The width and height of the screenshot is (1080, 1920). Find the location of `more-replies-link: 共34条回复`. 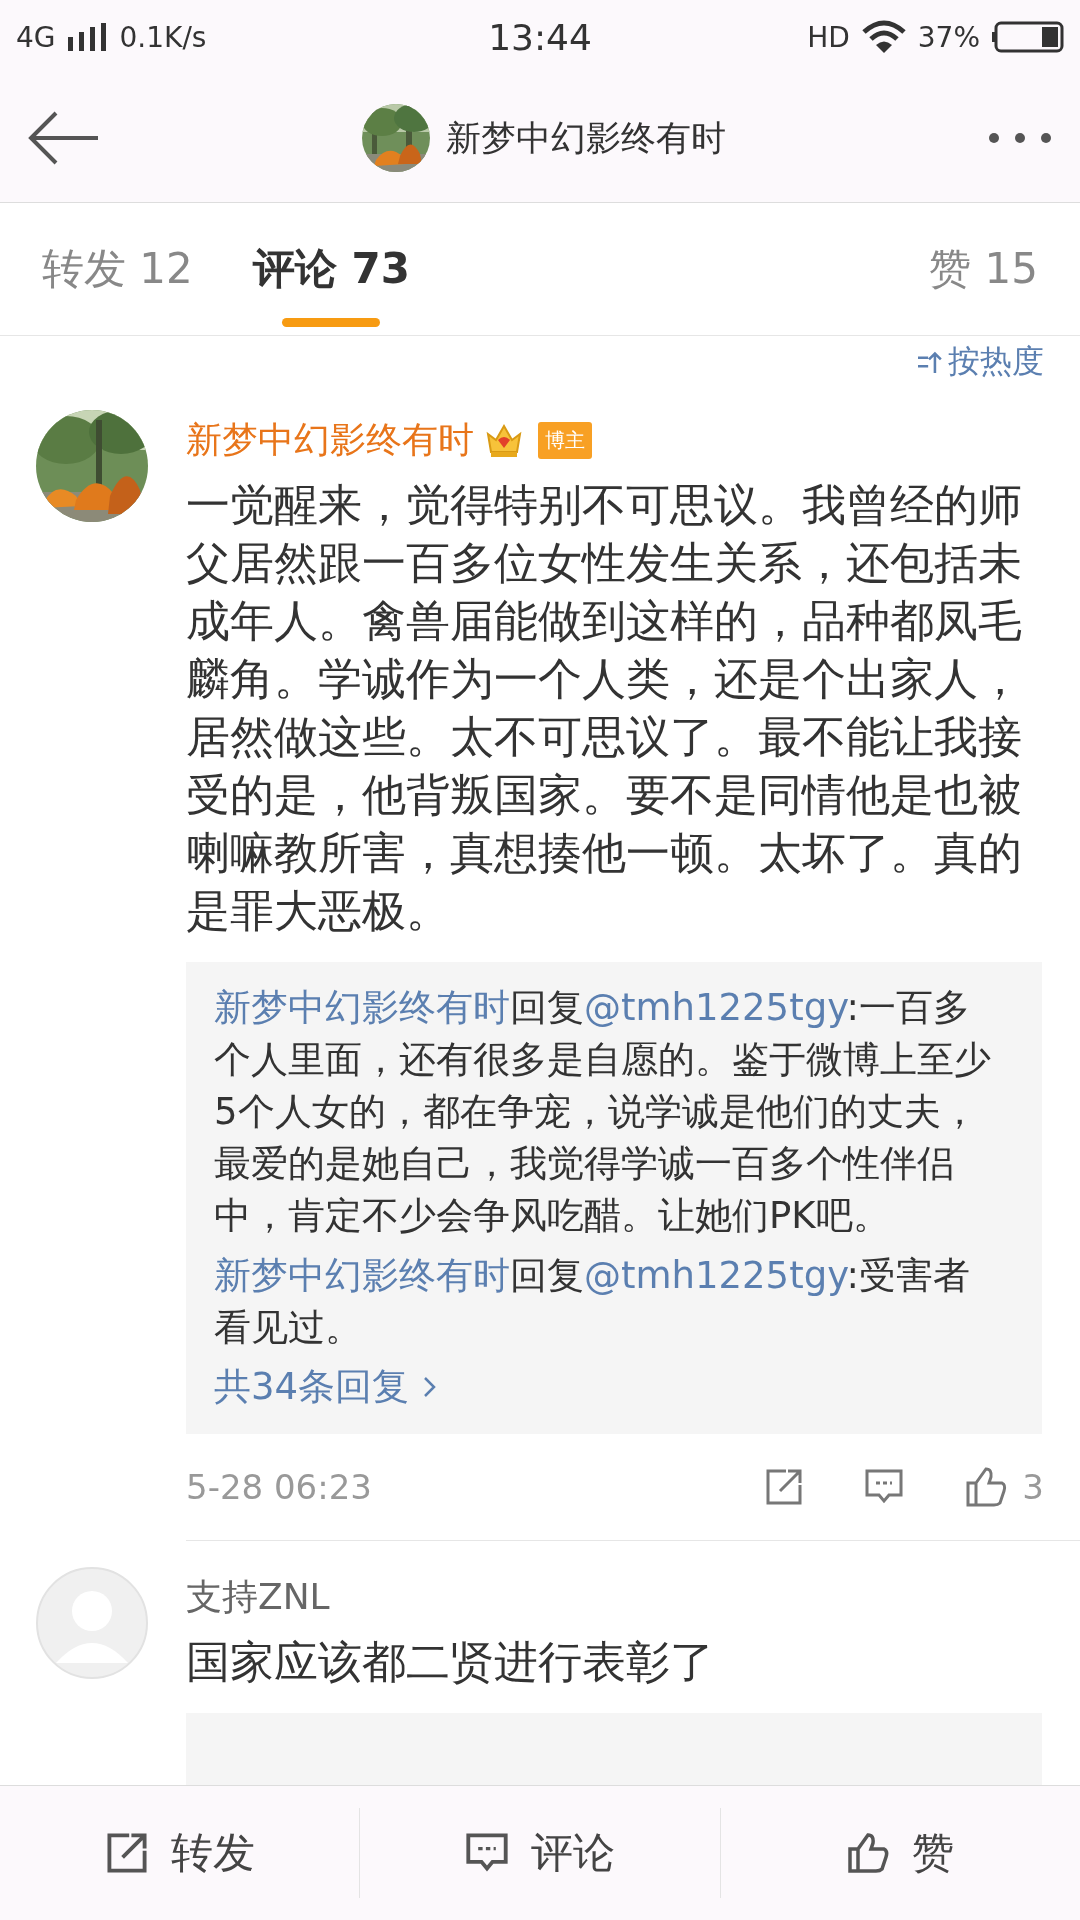

more-replies-link: 共34条回复 is located at coordinates (326, 1387).